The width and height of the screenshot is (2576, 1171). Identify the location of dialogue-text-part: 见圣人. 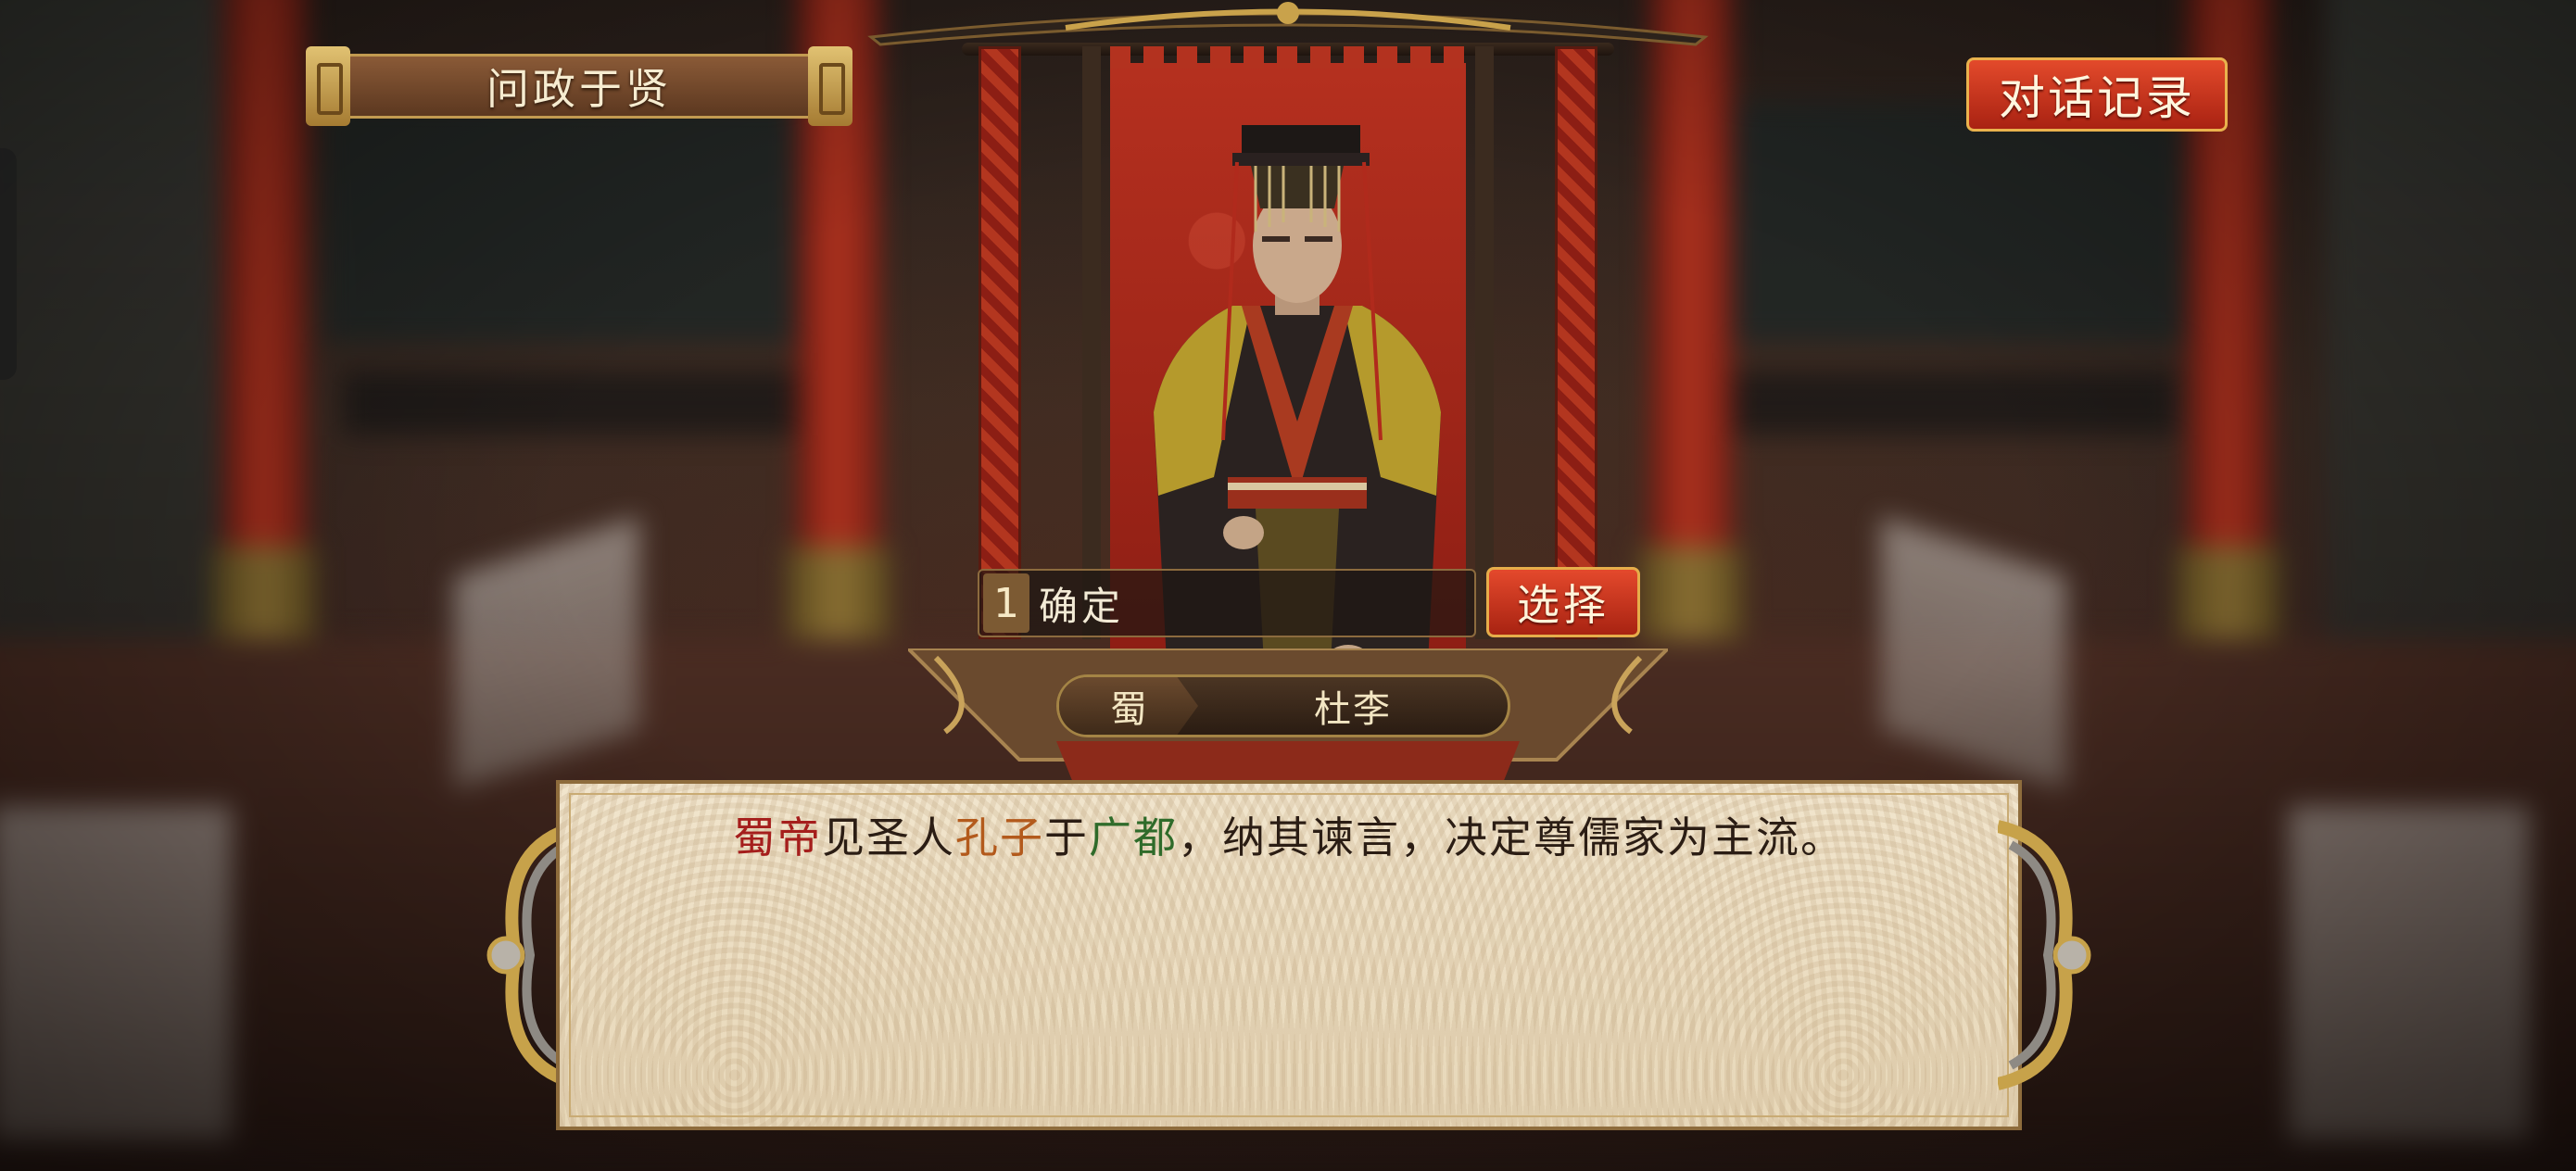
(889, 838).